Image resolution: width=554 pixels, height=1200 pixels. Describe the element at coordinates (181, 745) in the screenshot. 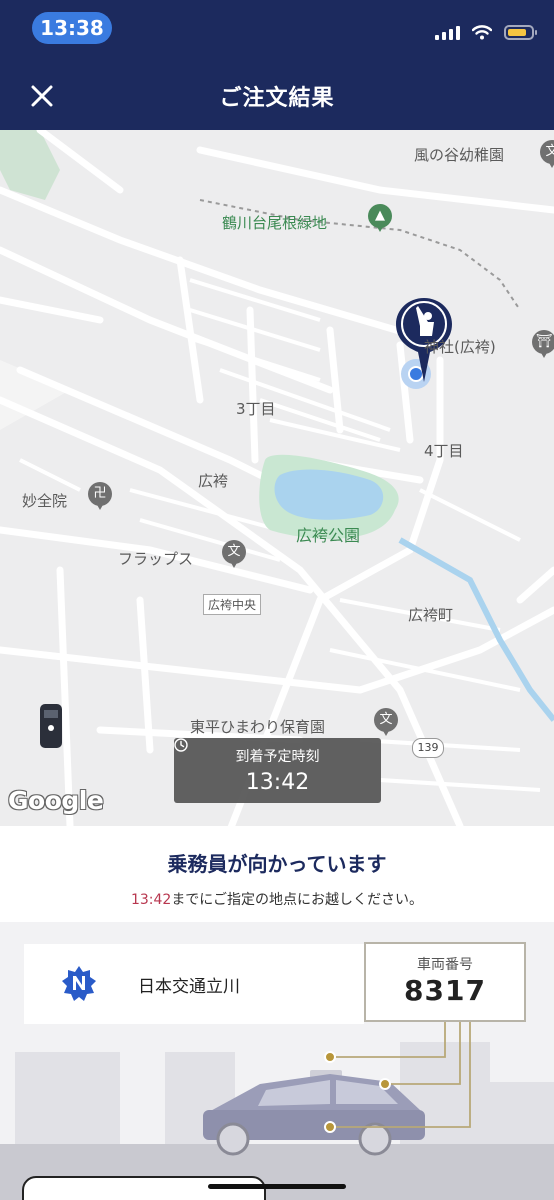

I see `clock-icon` at that location.